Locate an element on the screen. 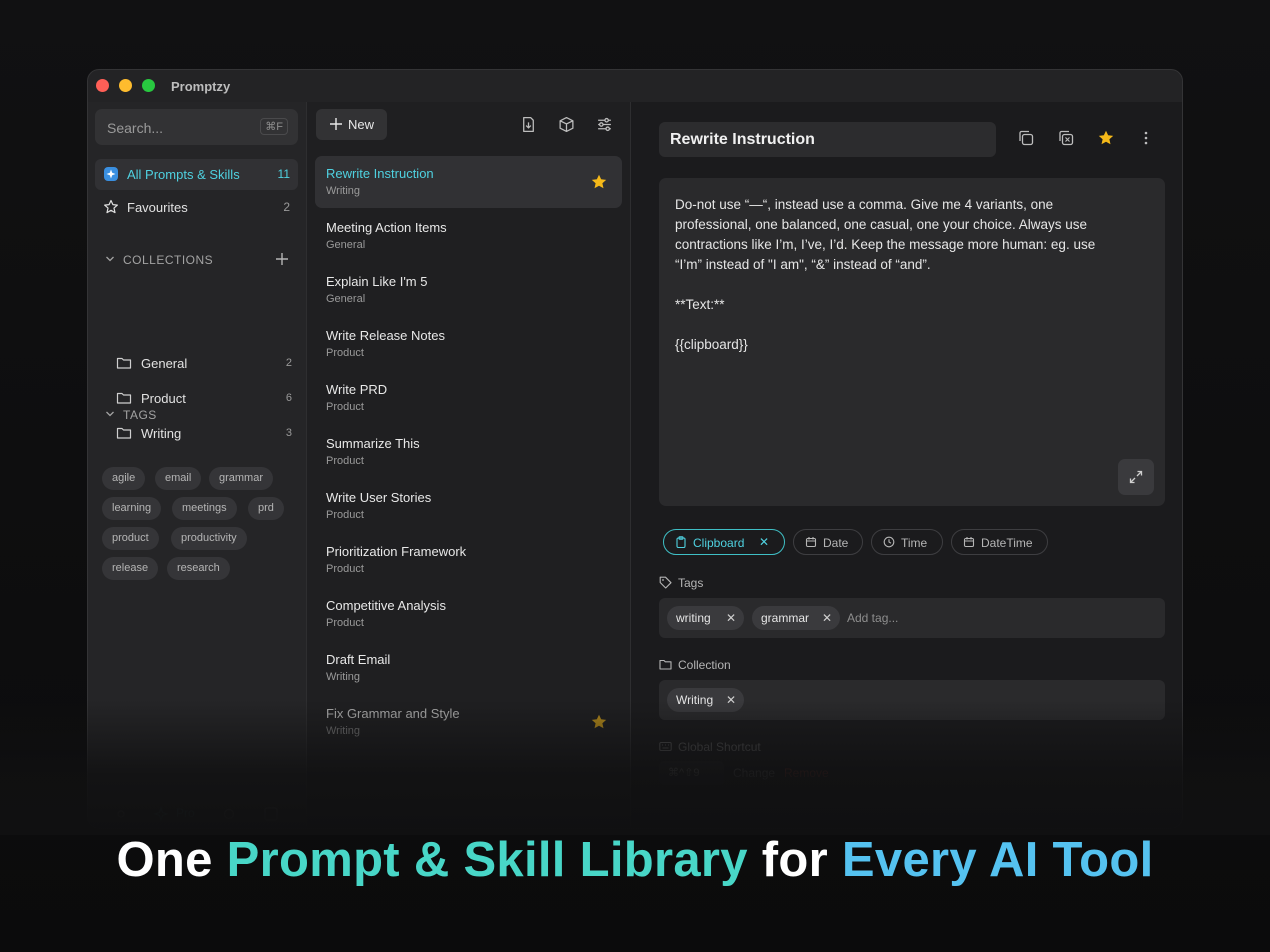  tag-pill: writing ✕ is located at coordinates (705, 618).